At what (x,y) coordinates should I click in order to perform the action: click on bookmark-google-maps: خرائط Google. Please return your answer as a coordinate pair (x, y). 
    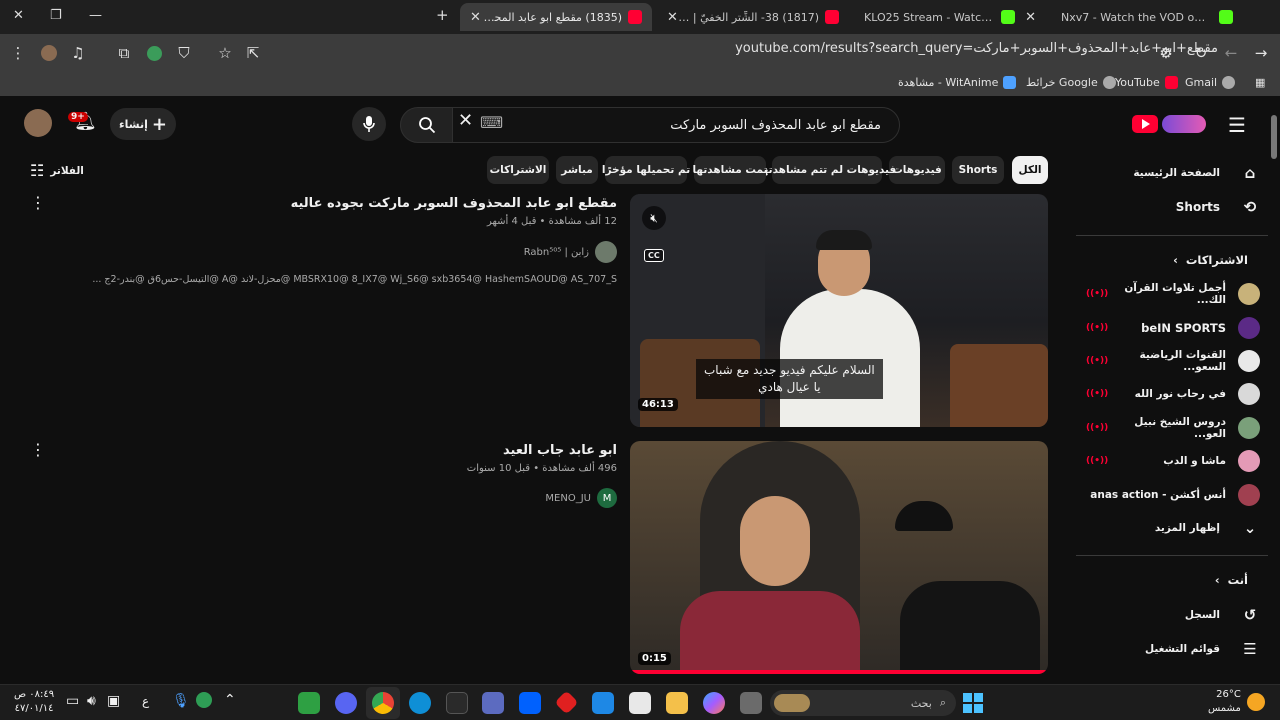
    Looking at the image, I should click on (1071, 82).